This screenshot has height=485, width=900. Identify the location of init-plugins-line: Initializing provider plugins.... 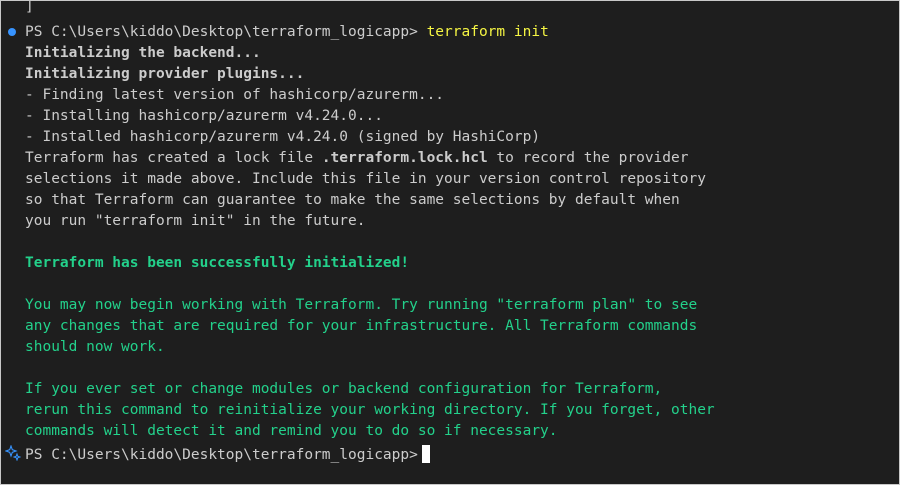
(165, 74).